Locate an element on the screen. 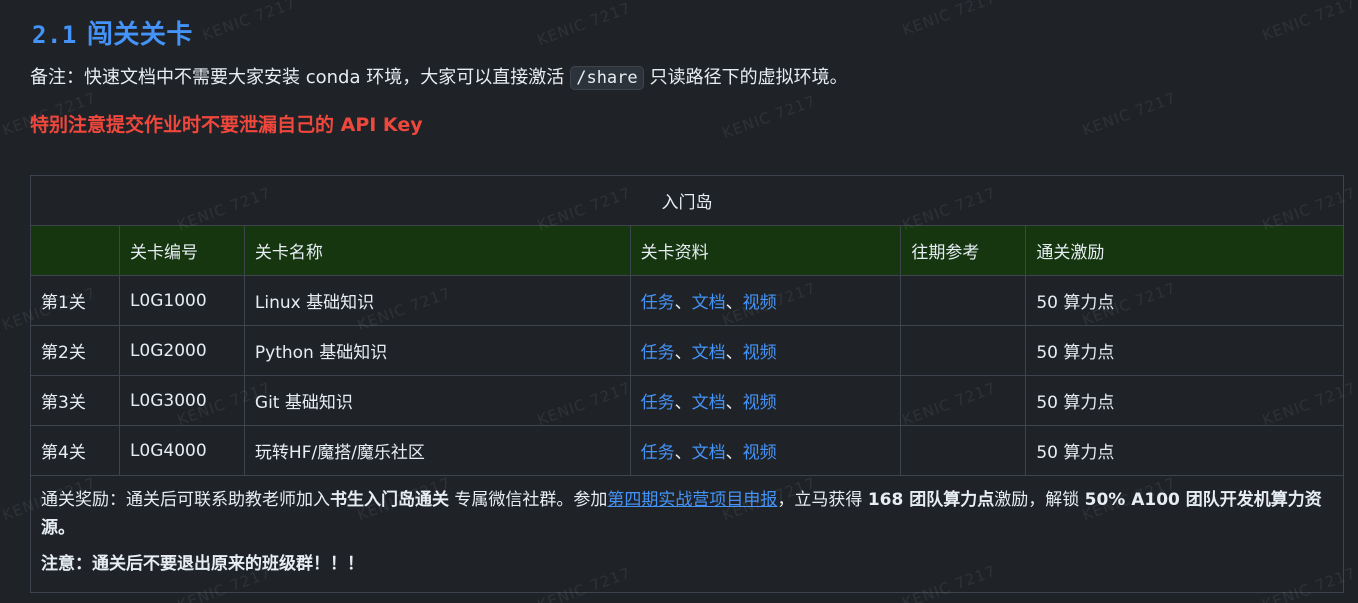 This screenshot has width=1358, height=603. footer-bold-group: 书生入门岛通关 is located at coordinates (389, 500).